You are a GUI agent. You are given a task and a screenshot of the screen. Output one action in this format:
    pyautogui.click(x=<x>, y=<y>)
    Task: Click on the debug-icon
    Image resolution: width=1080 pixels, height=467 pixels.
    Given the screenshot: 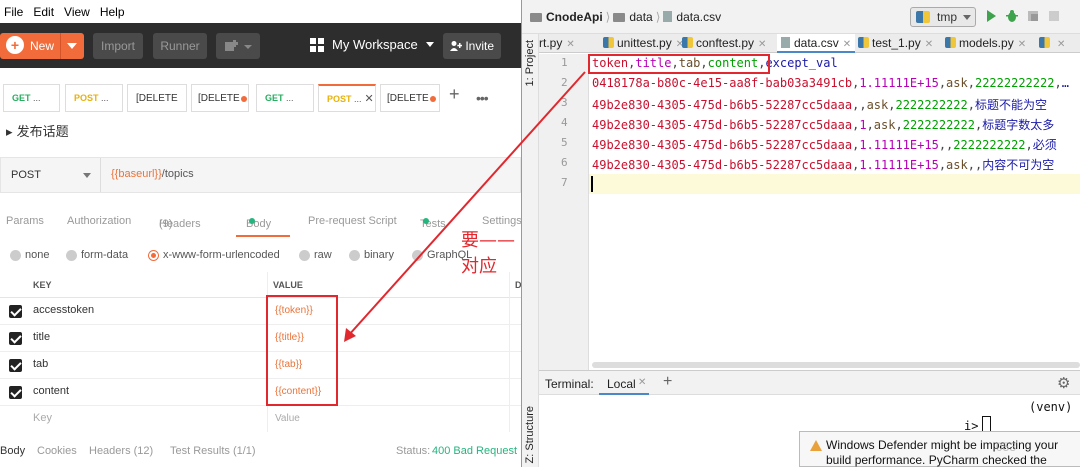 What is the action you would take?
    pyautogui.click(x=1012, y=16)
    